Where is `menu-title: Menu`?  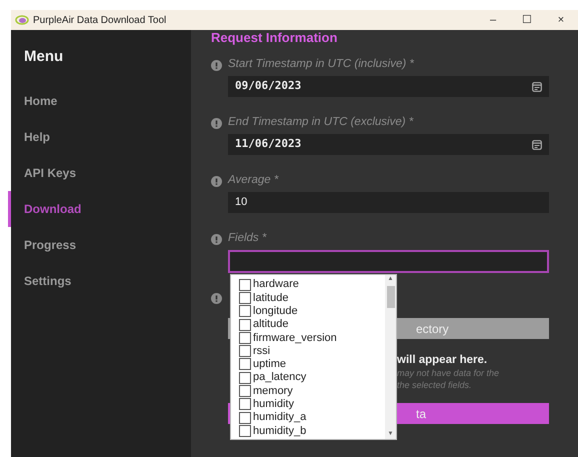
menu-title: Menu is located at coordinates (43, 57).